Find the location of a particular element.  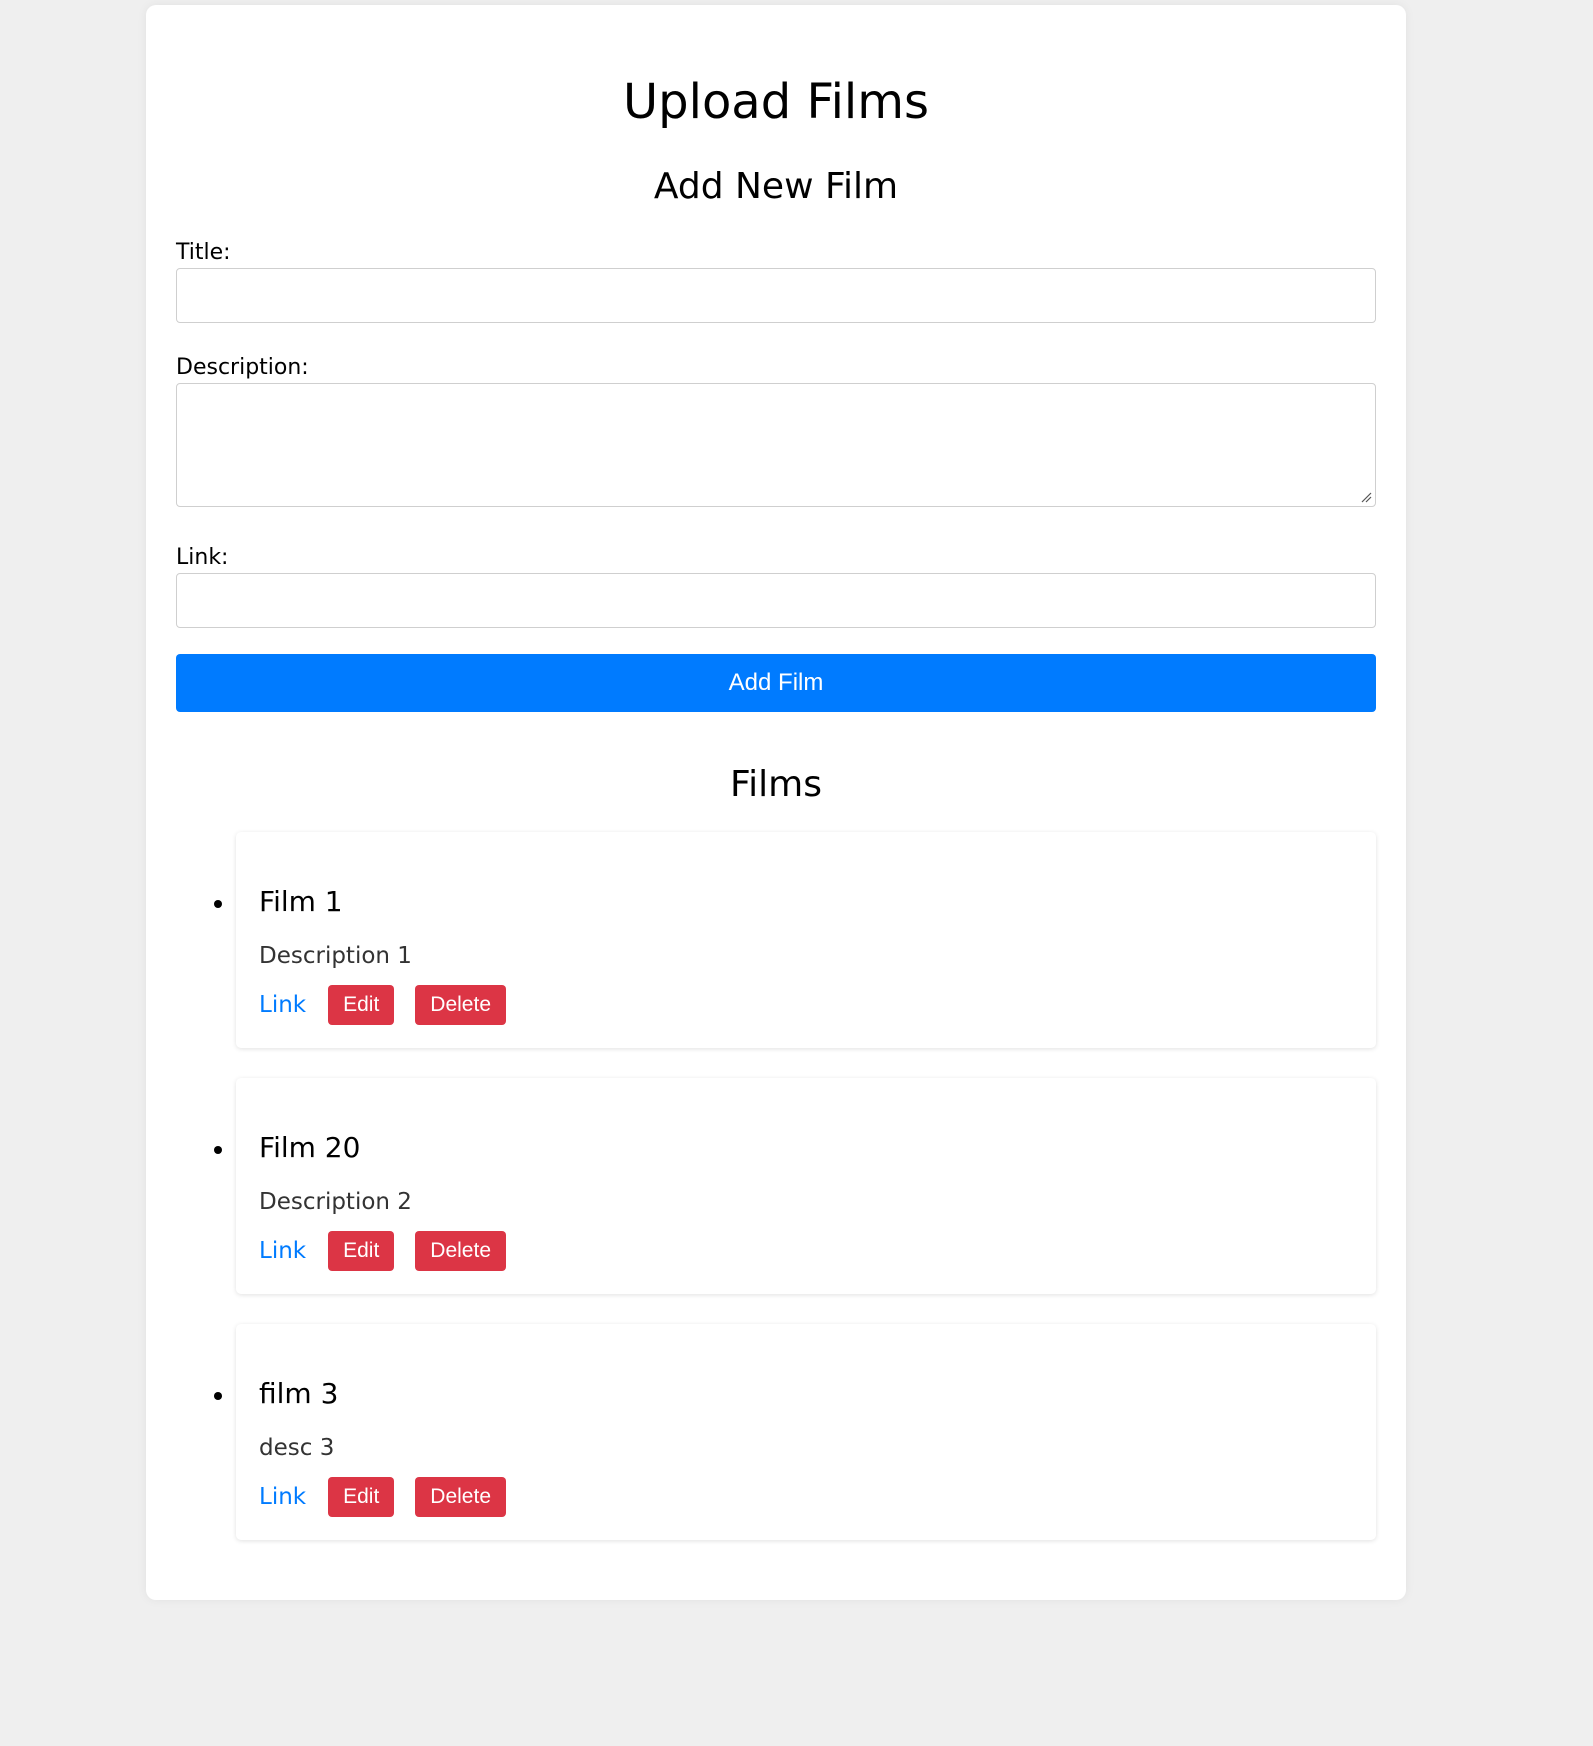

link-label: Link: is located at coordinates (202, 557).